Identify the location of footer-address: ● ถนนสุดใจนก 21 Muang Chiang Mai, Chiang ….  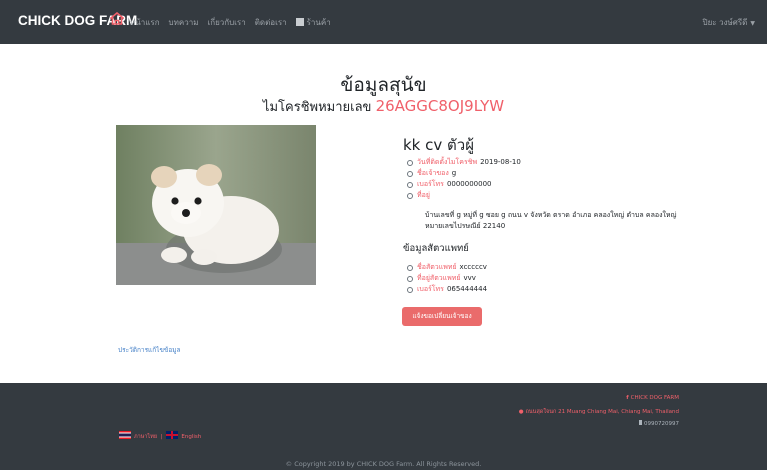
(599, 412).